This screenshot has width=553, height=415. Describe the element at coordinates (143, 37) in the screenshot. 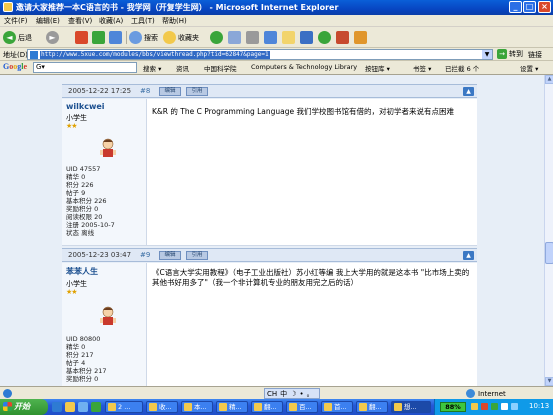

I see `search-button: 搜索` at that location.